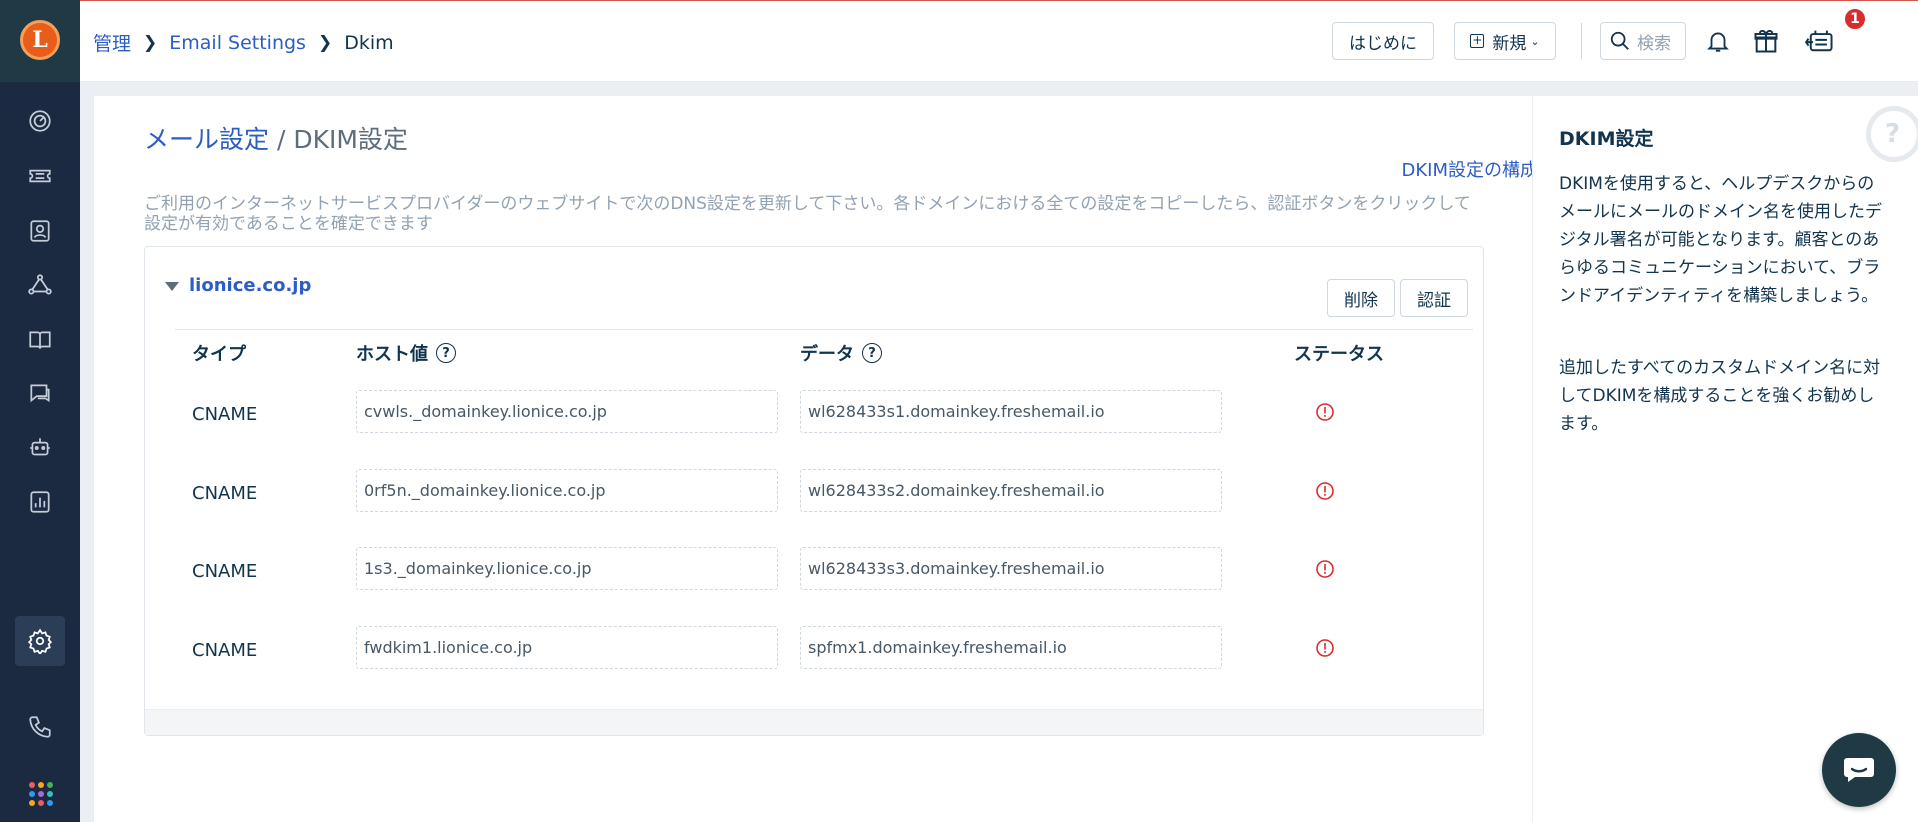 This screenshot has height=822, width=1918. I want to click on chat-launcher-button, so click(1859, 770).